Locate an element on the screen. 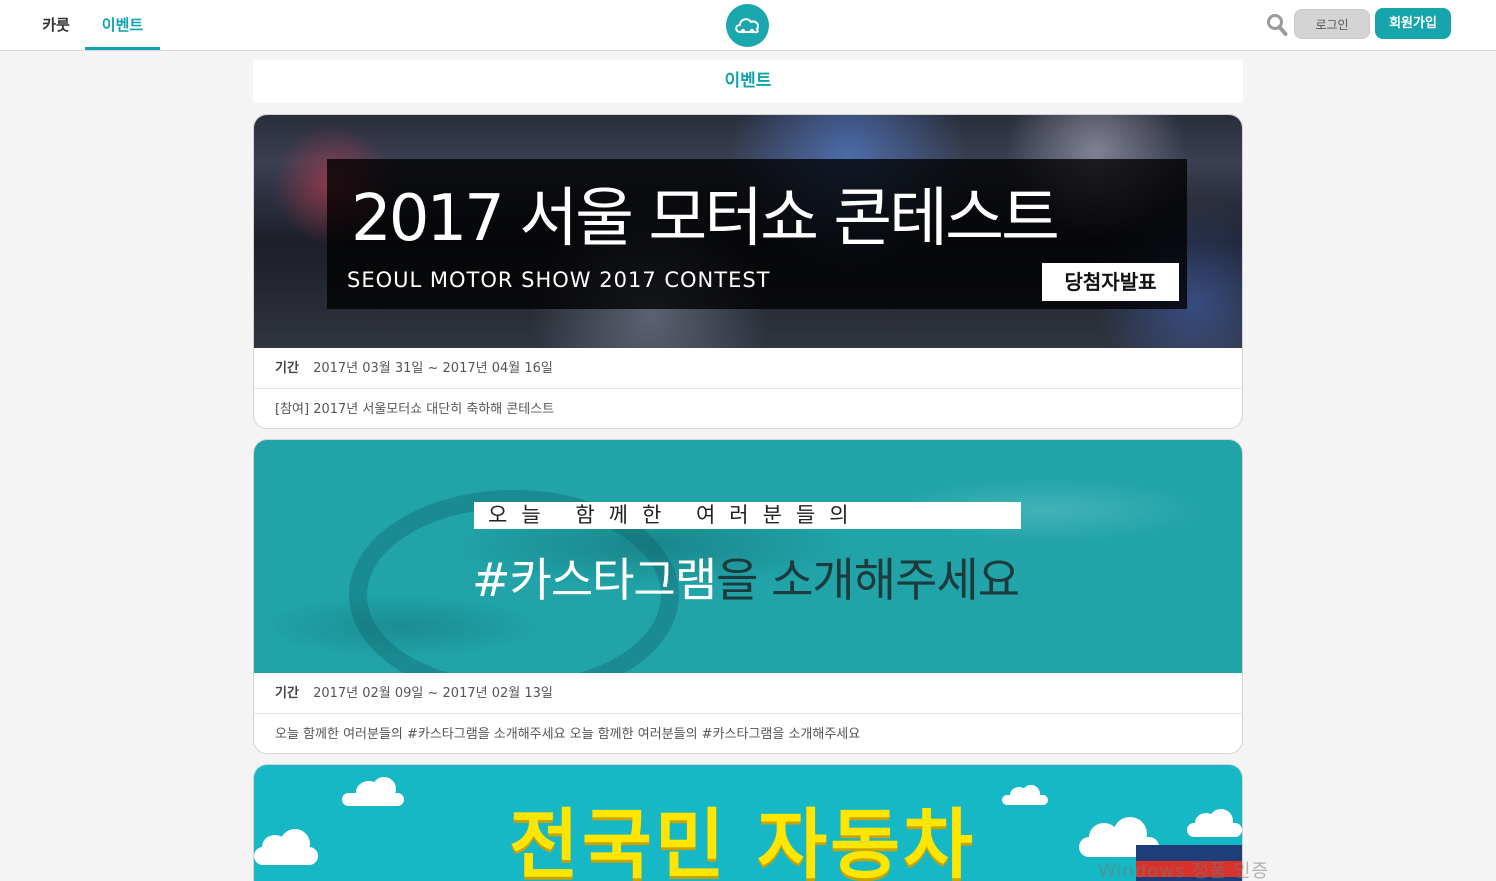 The width and height of the screenshot is (1496, 881). banner-title-rest: 을 소개해주세요 is located at coordinates (868, 580).